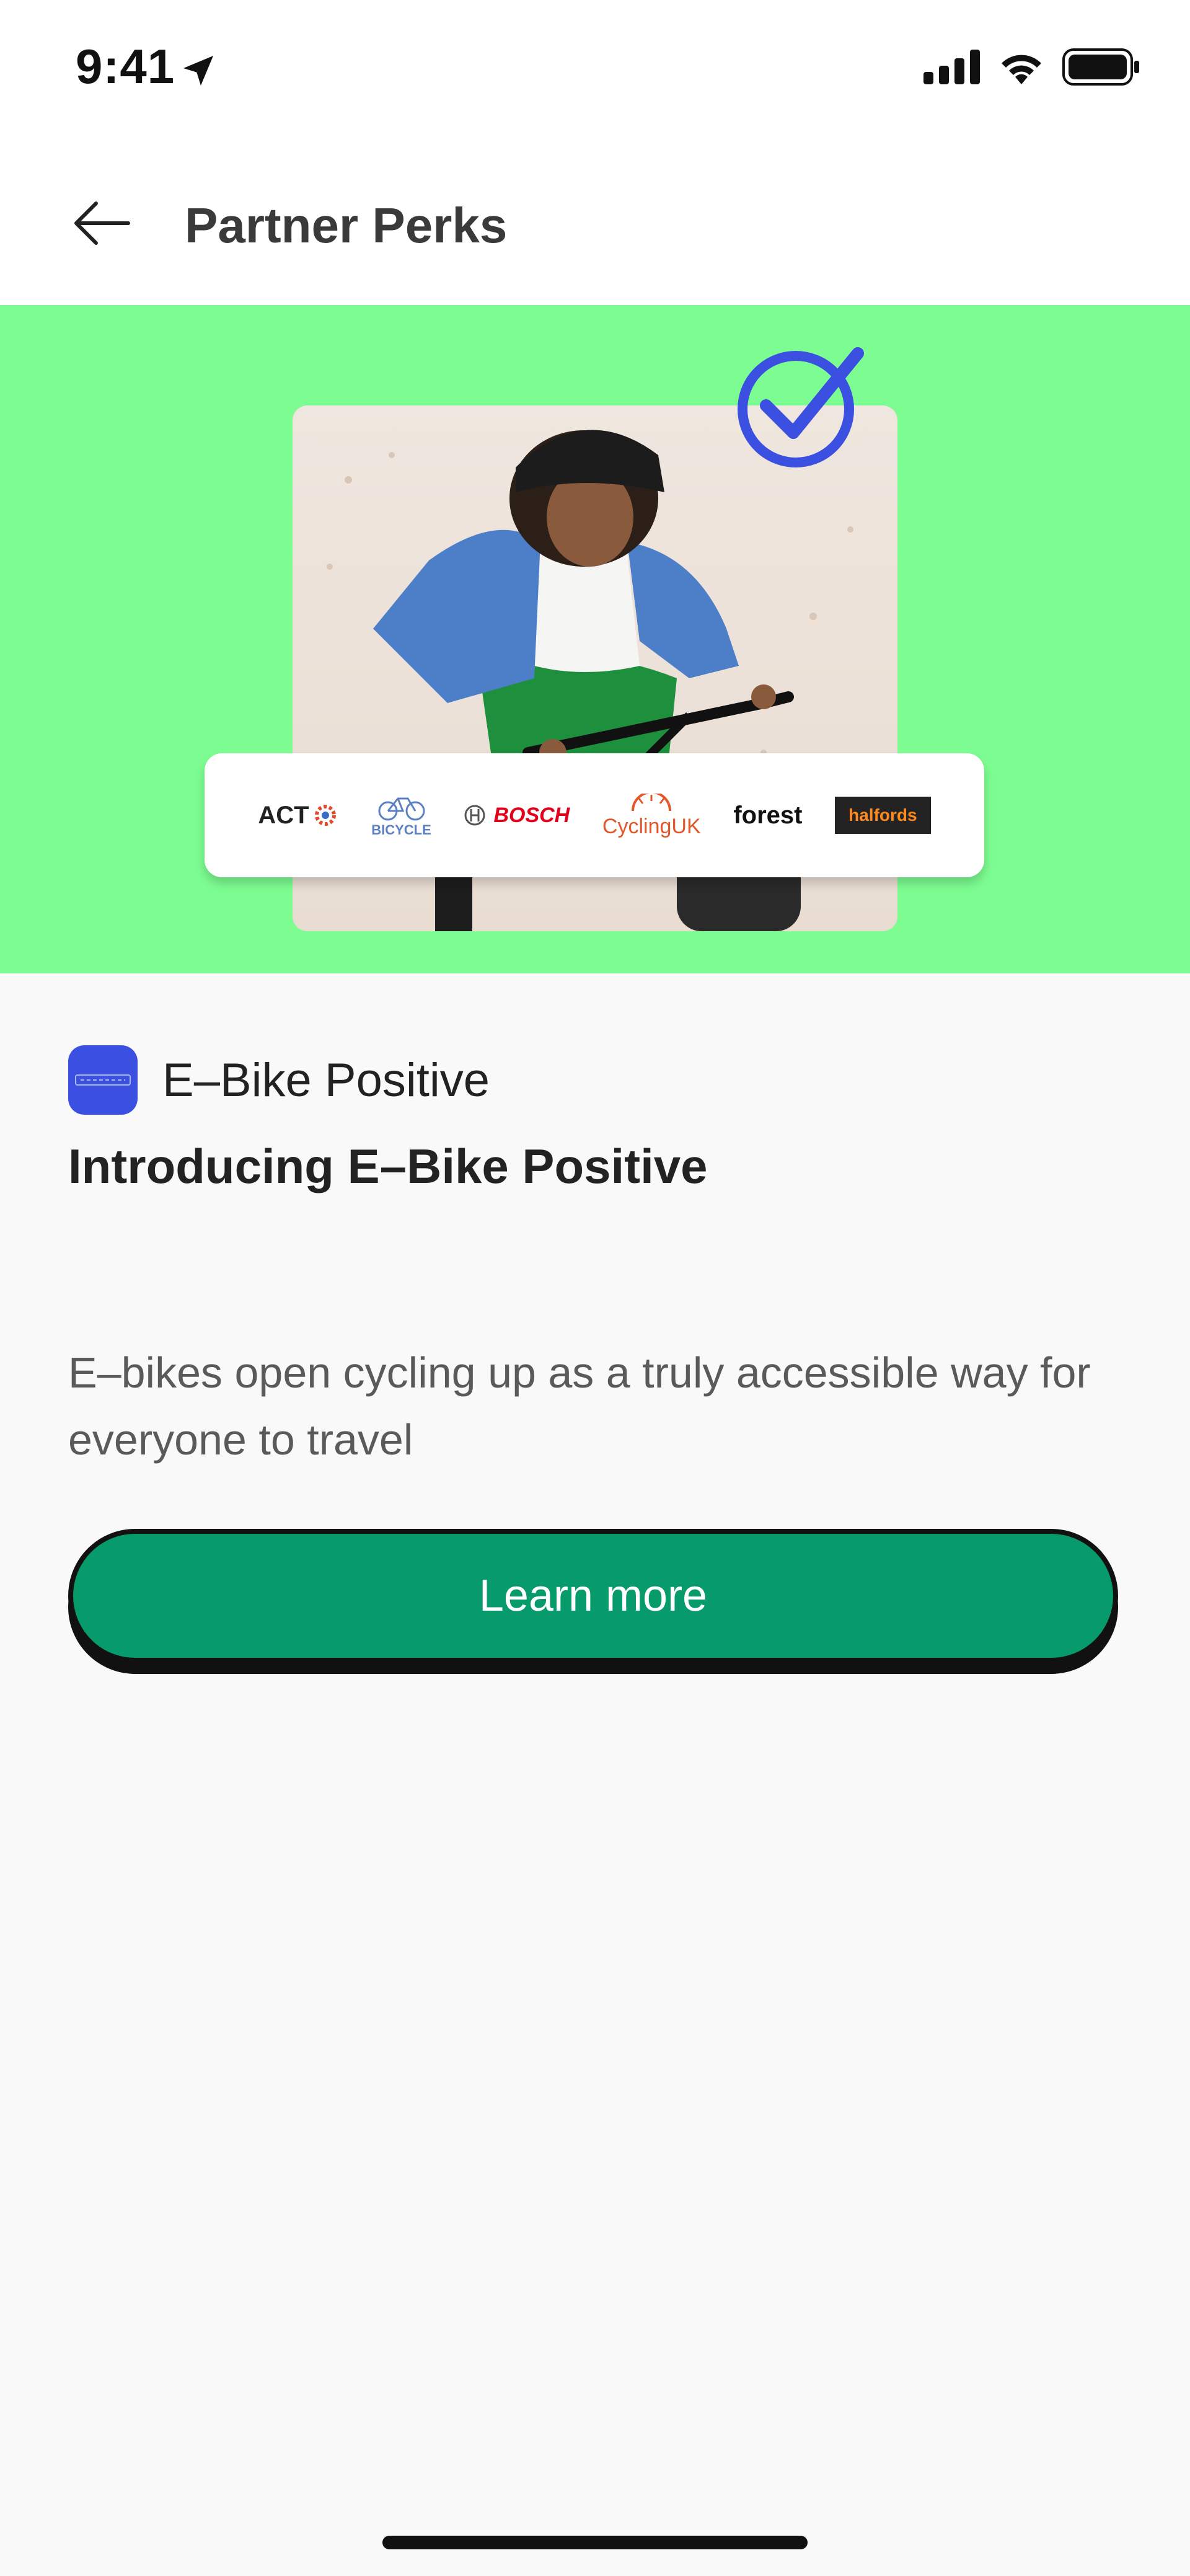 The height and width of the screenshot is (2576, 1190). What do you see at coordinates (651, 815) in the screenshot?
I see `logo-cycling-uk: CyclingUK` at bounding box center [651, 815].